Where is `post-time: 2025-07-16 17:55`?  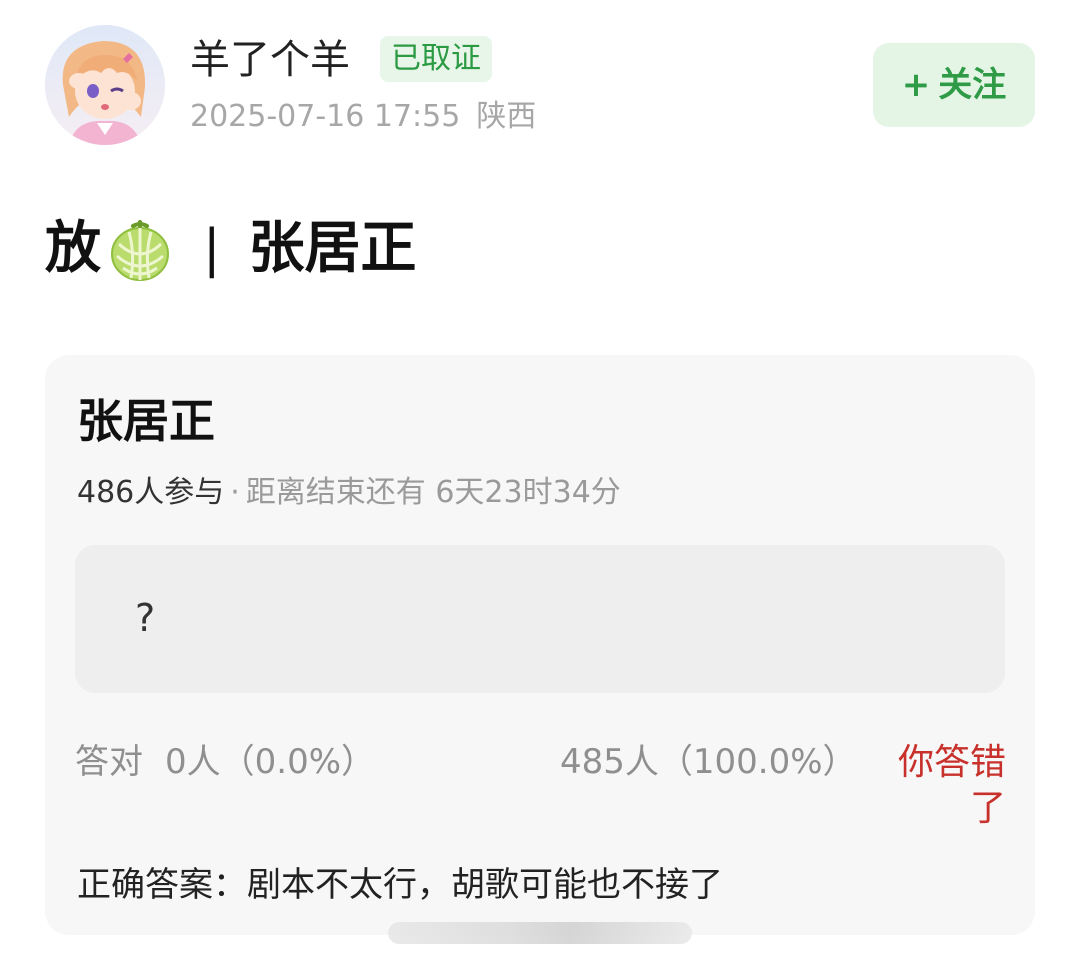 post-time: 2025-07-16 17:55 is located at coordinates (325, 116).